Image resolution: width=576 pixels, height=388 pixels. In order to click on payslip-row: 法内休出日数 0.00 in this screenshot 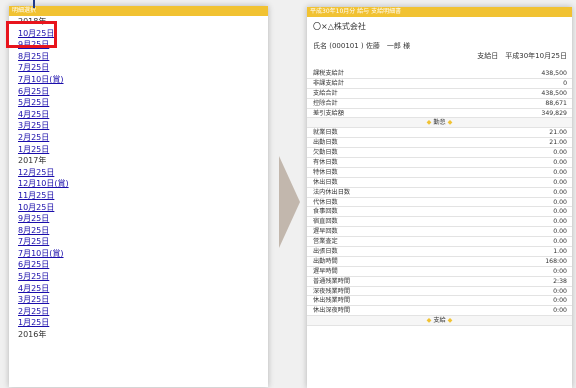, I will do `click(439, 193)`.